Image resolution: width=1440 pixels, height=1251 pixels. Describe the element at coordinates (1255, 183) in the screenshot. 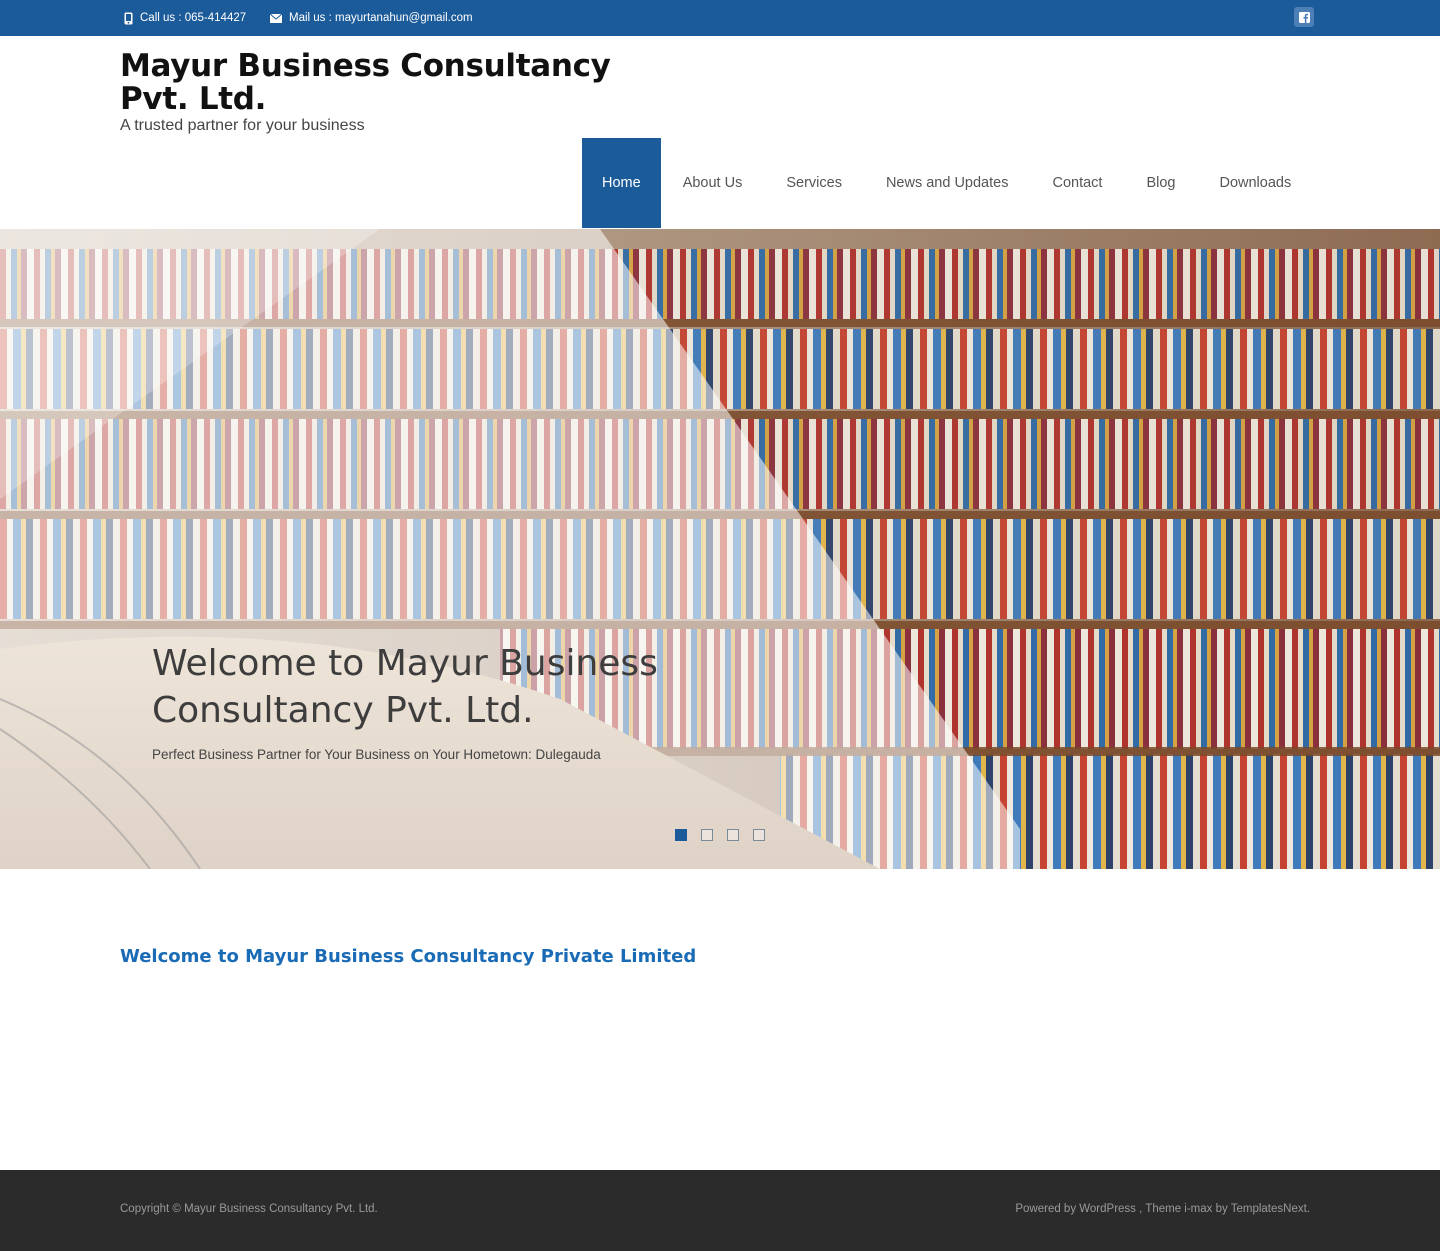

I see `nav-item-downloads: Downloads` at that location.